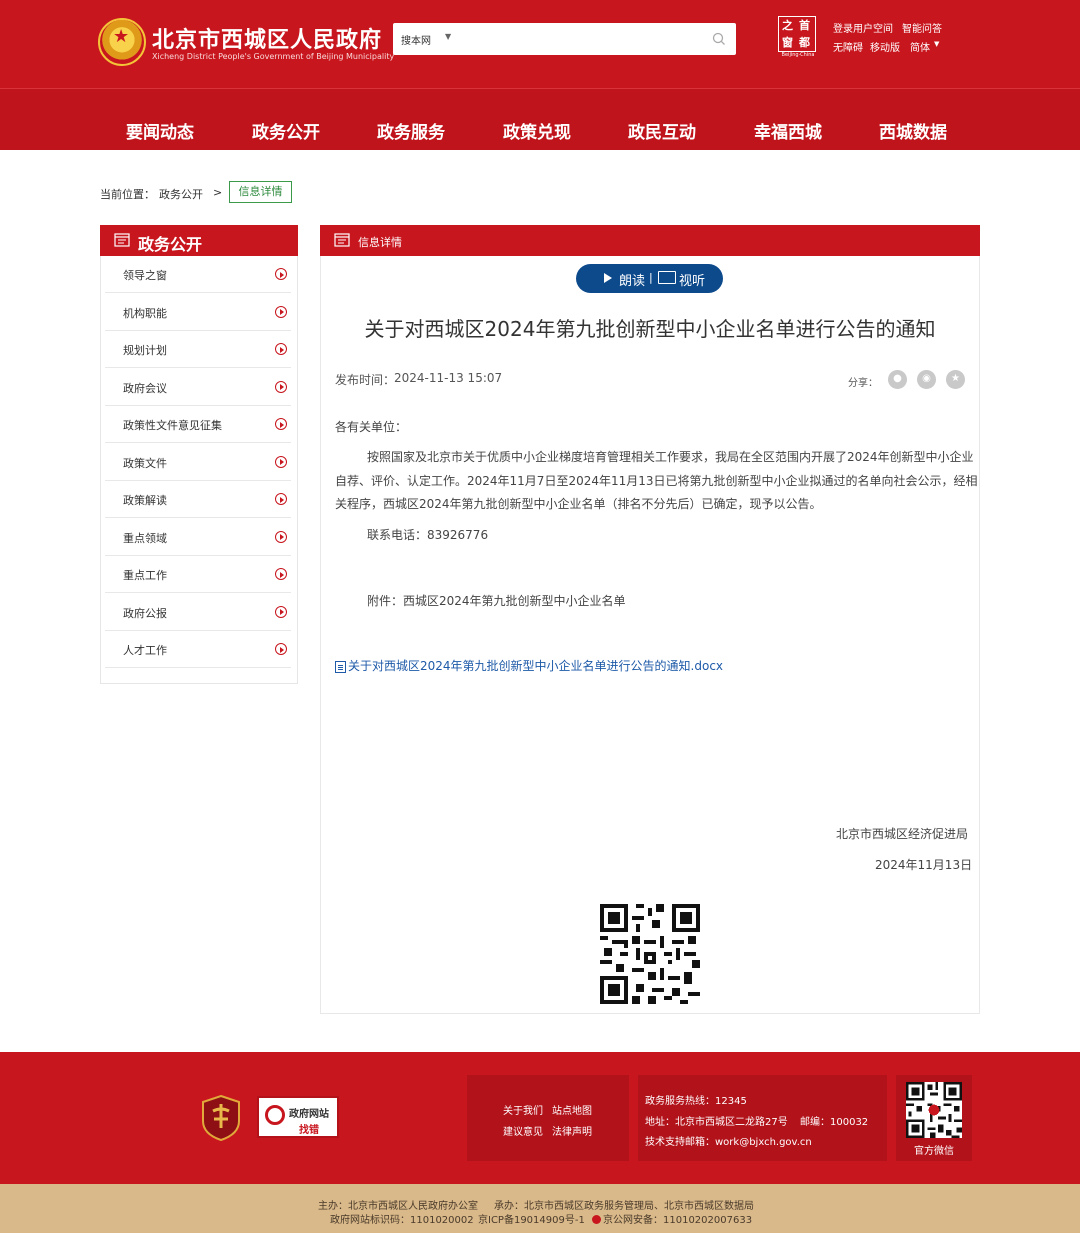 Image resolution: width=1080 pixels, height=1233 pixels. Describe the element at coordinates (885, 46) in the screenshot. I see `mobile-version-link: 移动版` at that location.